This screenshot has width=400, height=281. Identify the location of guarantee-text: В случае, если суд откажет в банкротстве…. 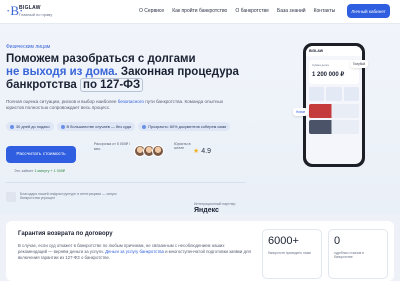
(135, 252).